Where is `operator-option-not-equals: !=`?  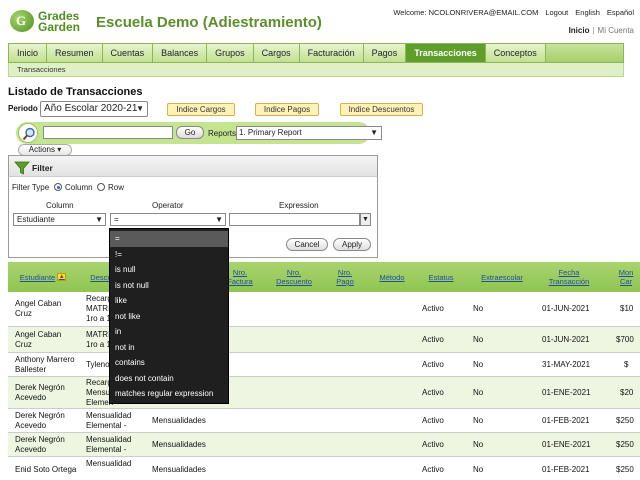 operator-option-not-equals: != is located at coordinates (169, 255).